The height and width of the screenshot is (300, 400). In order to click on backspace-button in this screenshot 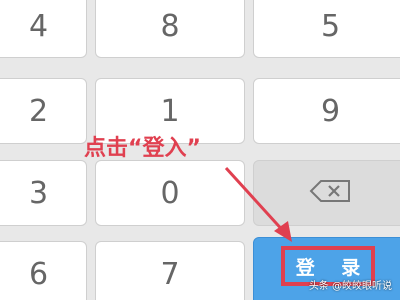, I will do `click(326, 193)`.